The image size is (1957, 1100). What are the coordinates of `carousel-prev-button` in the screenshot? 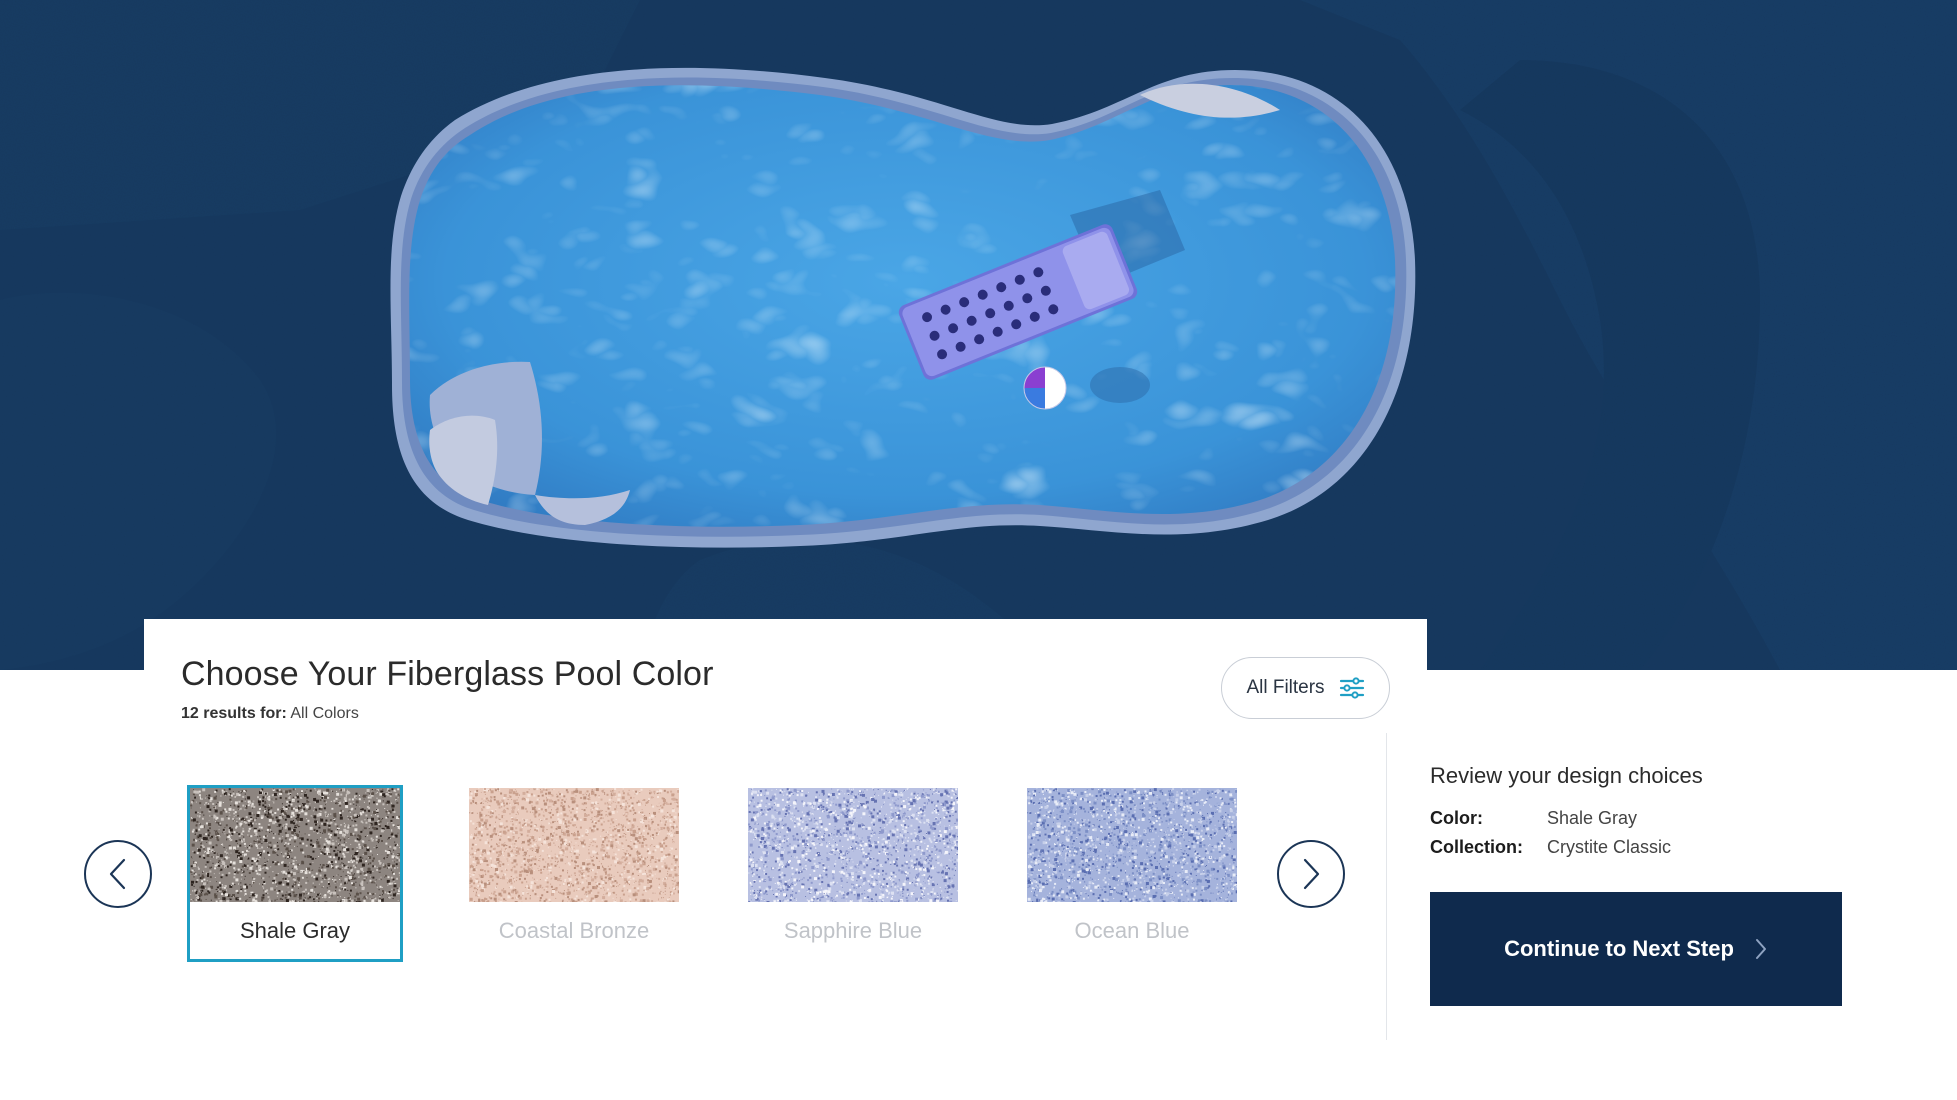 It's located at (118, 874).